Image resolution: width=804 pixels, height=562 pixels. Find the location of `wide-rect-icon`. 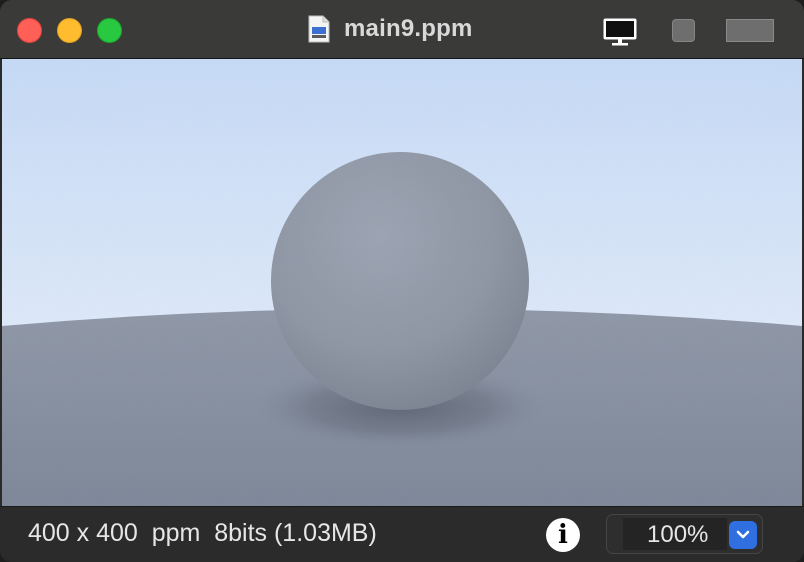

wide-rect-icon is located at coordinates (750, 30).